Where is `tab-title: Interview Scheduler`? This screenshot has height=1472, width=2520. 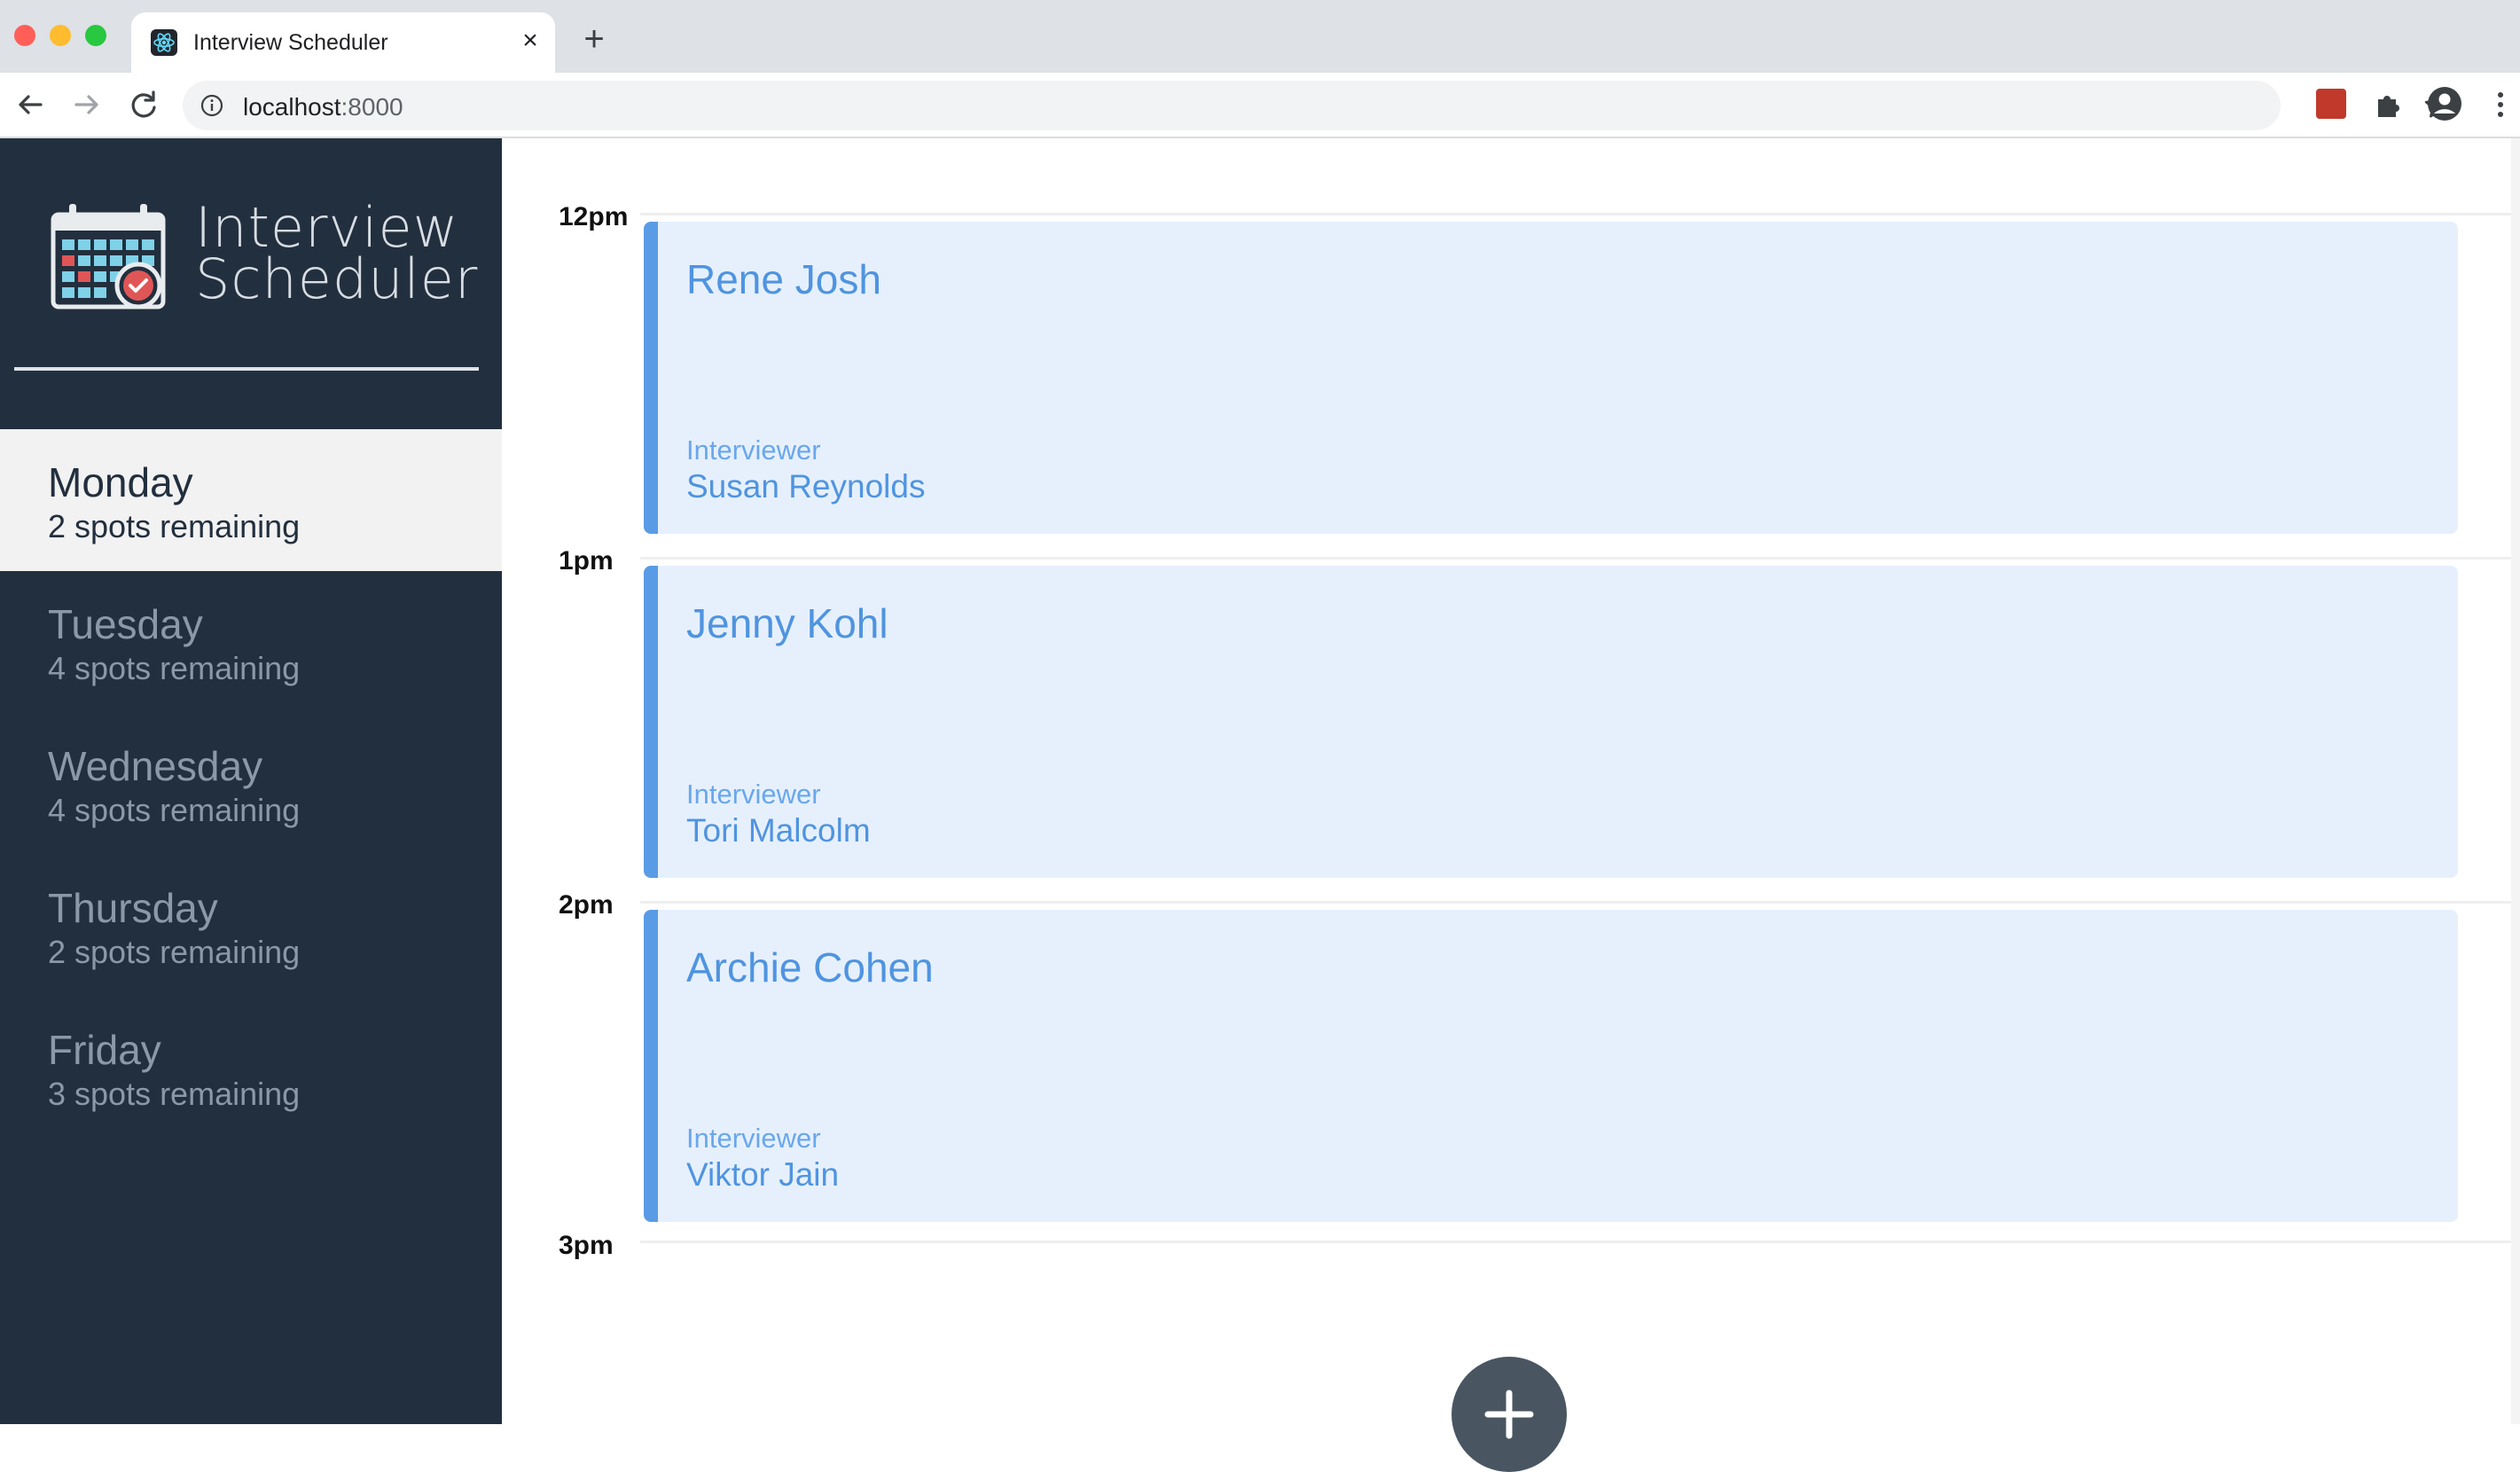 tab-title: Interview Scheduler is located at coordinates (291, 42).